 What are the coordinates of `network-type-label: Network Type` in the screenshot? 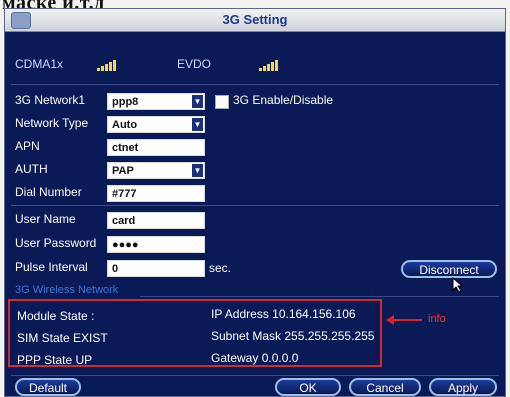 It's located at (52, 123).